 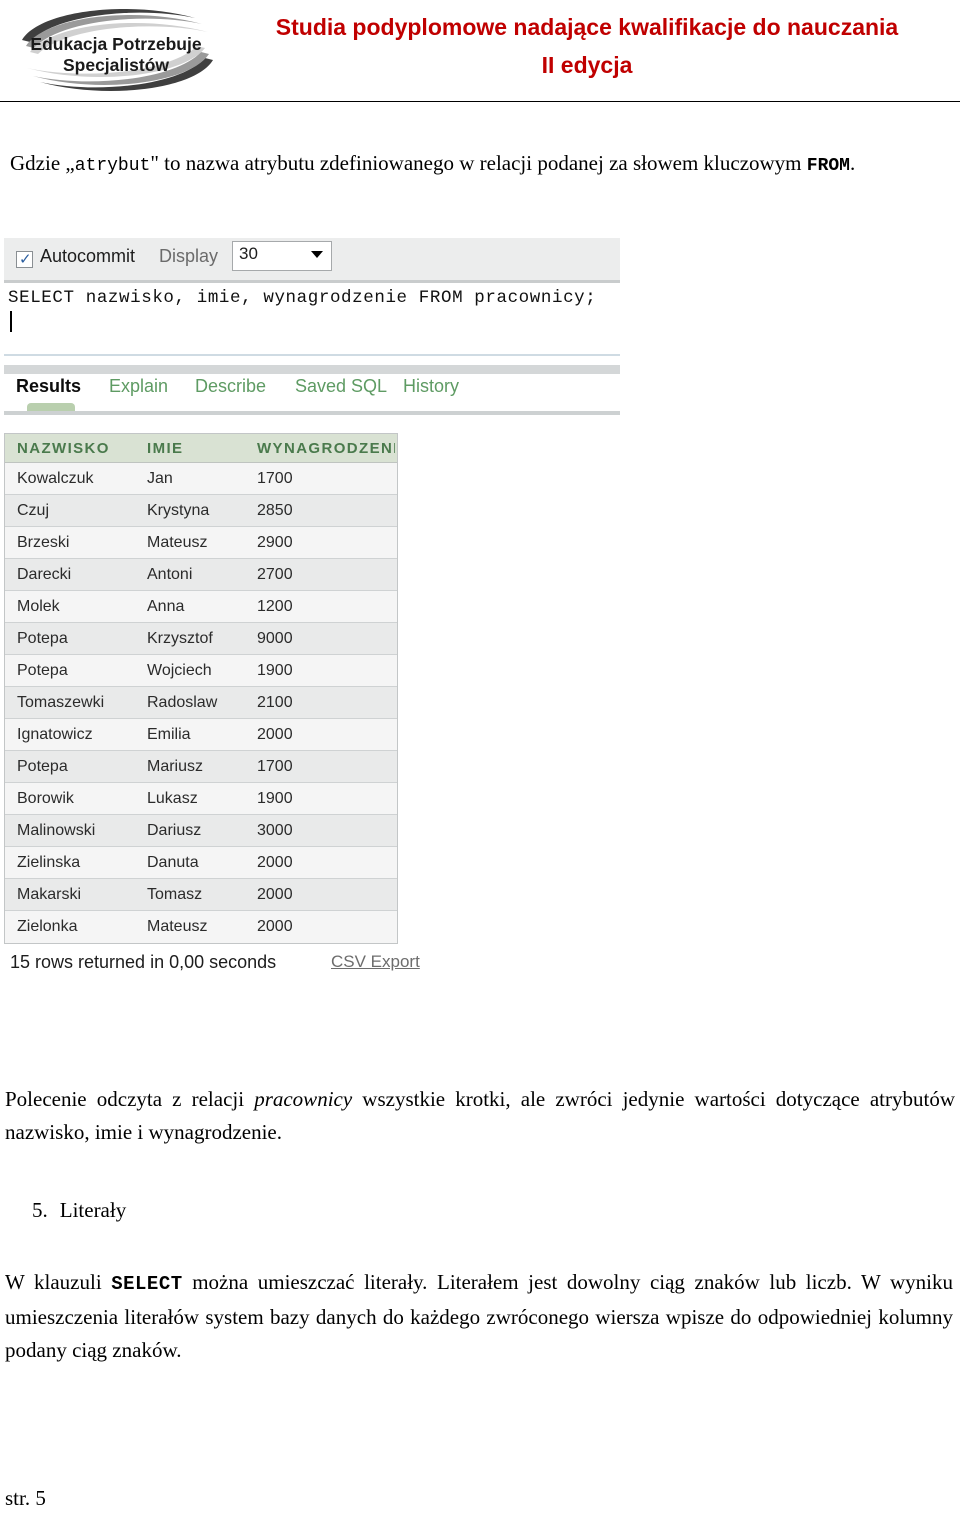 I want to click on cell-imie: Antoni, so click(x=170, y=574).